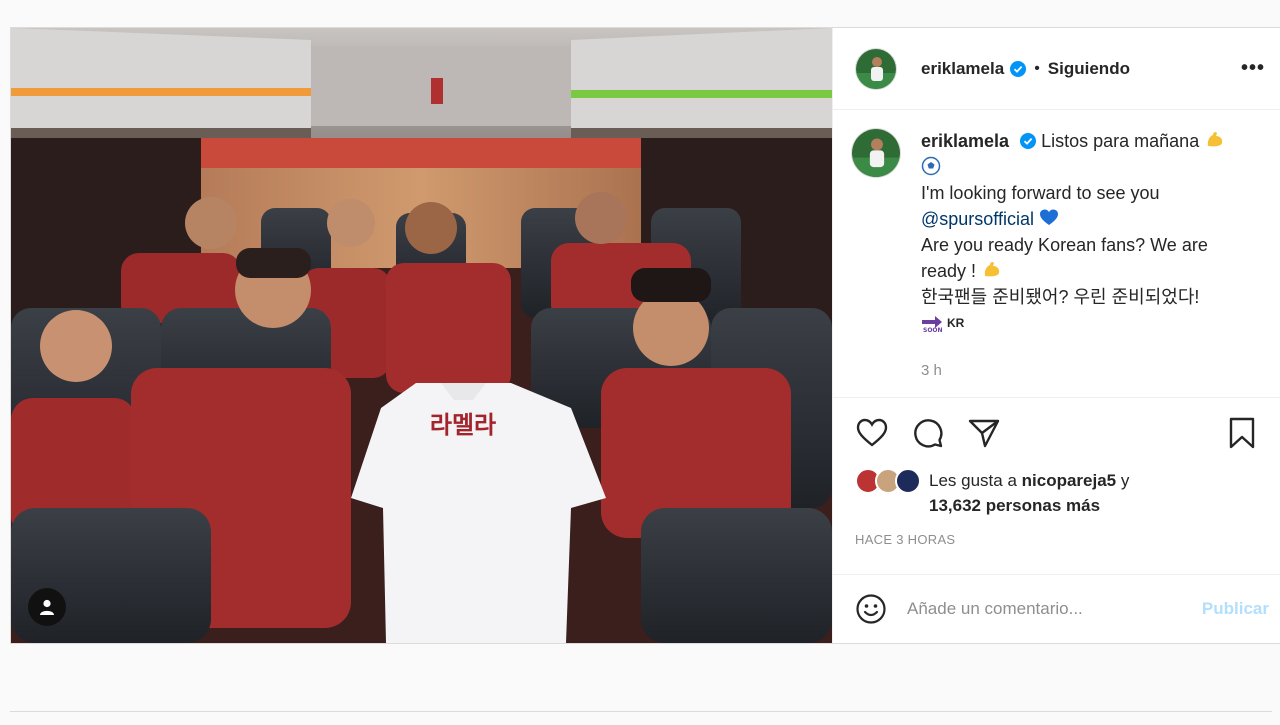 This screenshot has height=725, width=1280. I want to click on likes-count: 13,632 personas más, so click(1014, 505).